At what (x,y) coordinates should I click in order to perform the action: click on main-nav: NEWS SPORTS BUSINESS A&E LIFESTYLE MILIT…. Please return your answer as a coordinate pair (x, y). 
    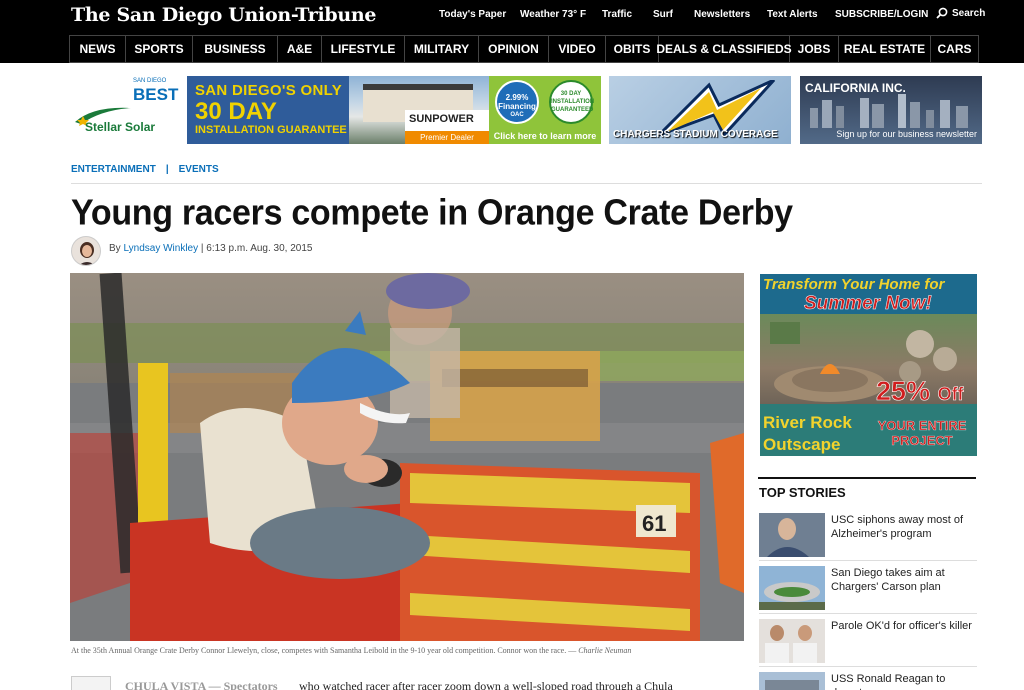
    Looking at the image, I should click on (524, 49).